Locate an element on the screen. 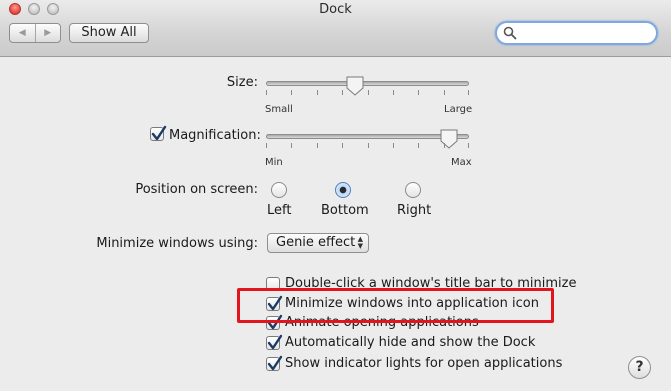 Image resolution: width=671 pixels, height=391 pixels. position-left-label: Left is located at coordinates (279, 210).